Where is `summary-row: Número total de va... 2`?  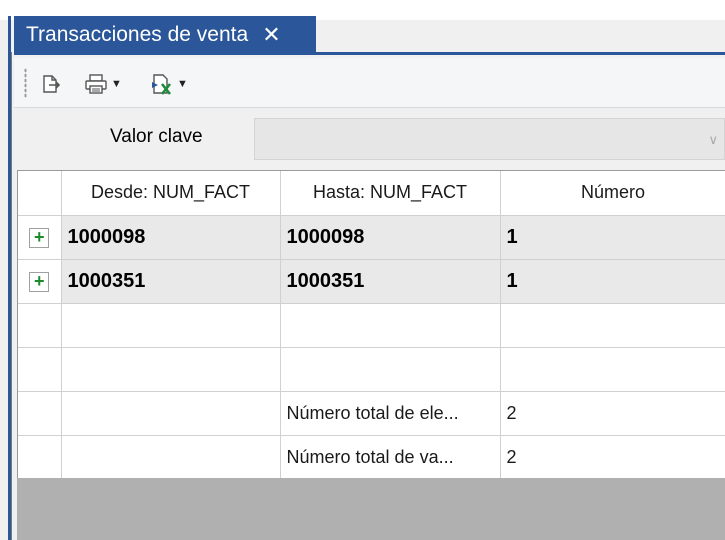 summary-row: Número total de va... 2 is located at coordinates (371, 457).